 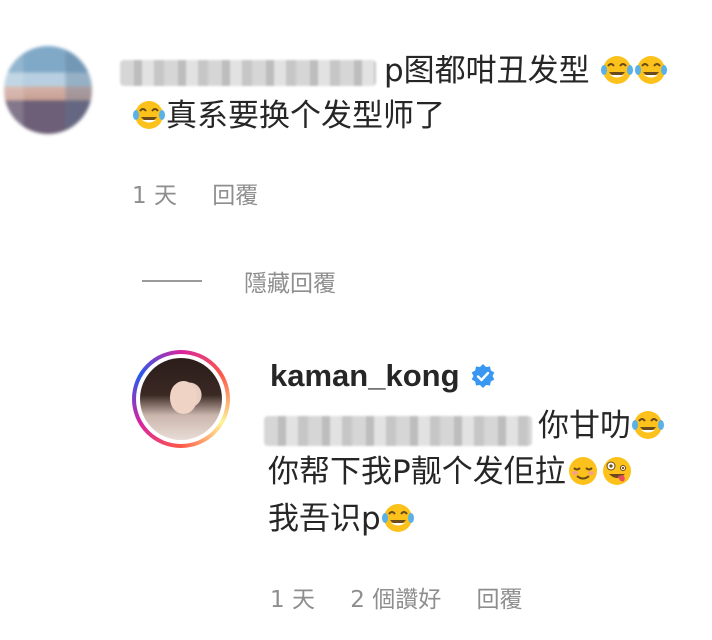 I want to click on zany-face-icon, so click(x=617, y=471).